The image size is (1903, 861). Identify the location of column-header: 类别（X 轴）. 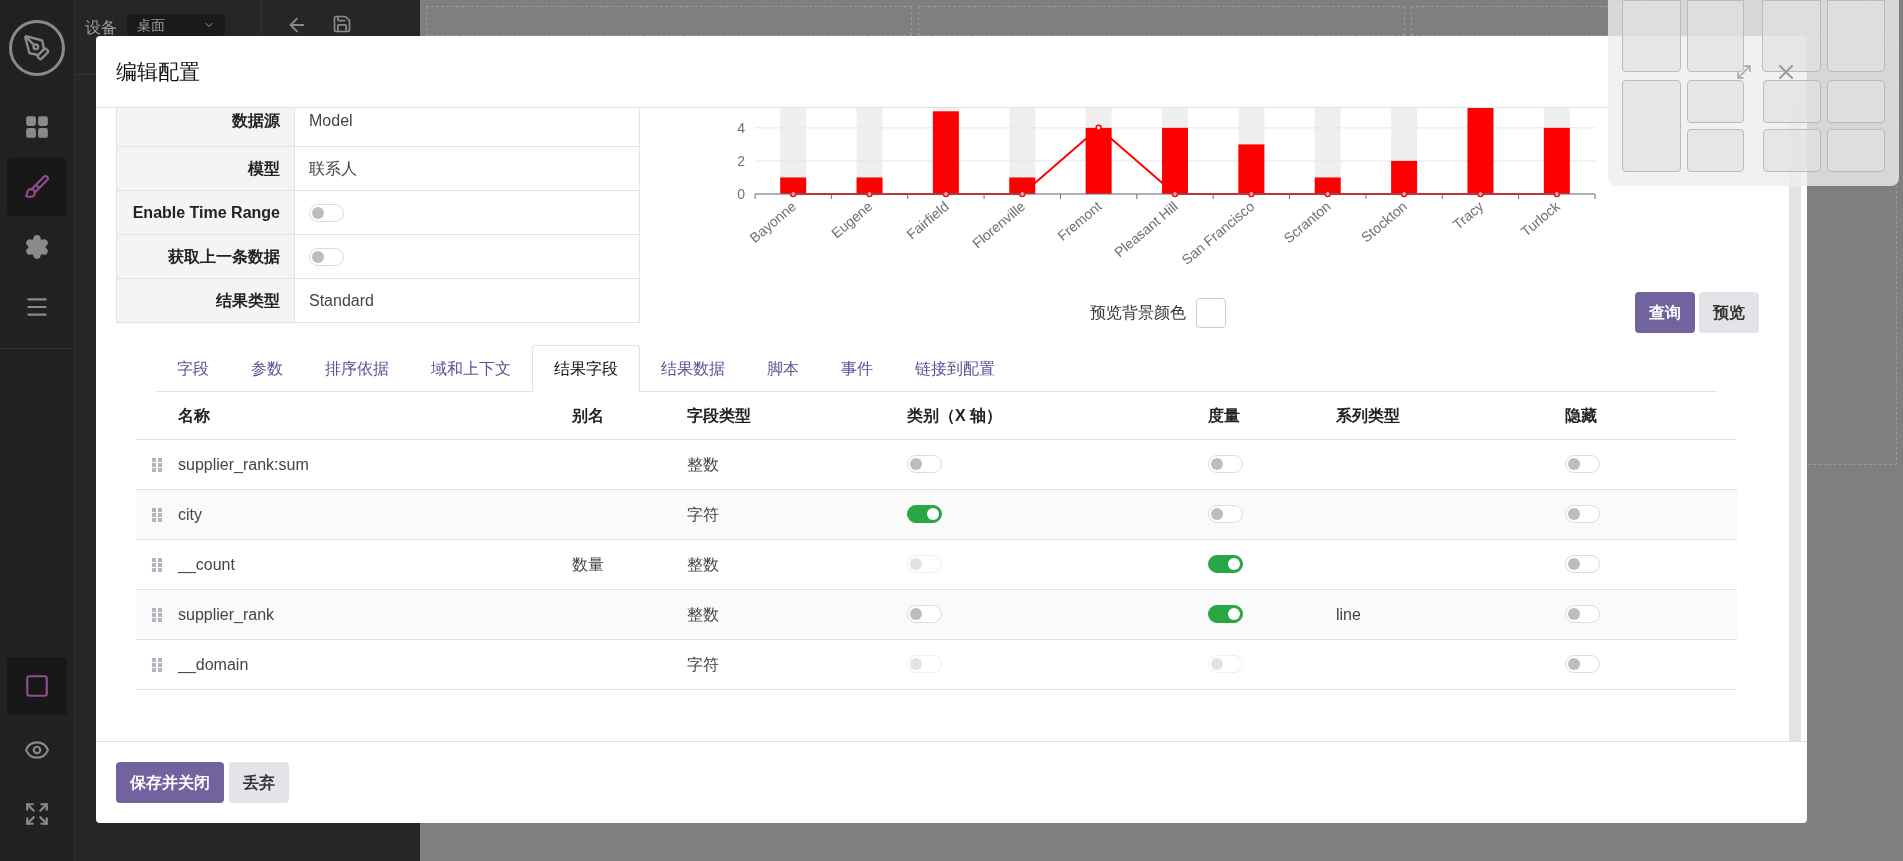
(955, 415).